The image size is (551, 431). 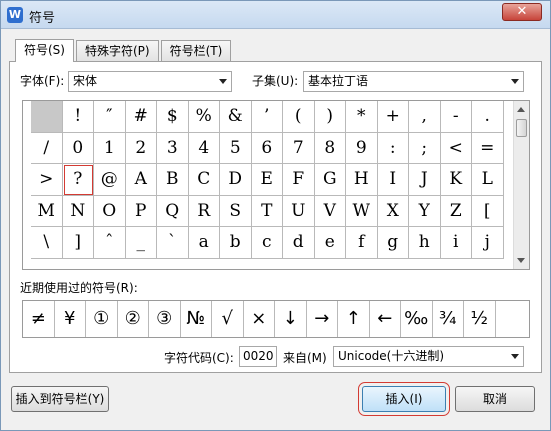 What do you see at coordinates (521, 260) in the screenshot?
I see `scroll-down-icon` at bounding box center [521, 260].